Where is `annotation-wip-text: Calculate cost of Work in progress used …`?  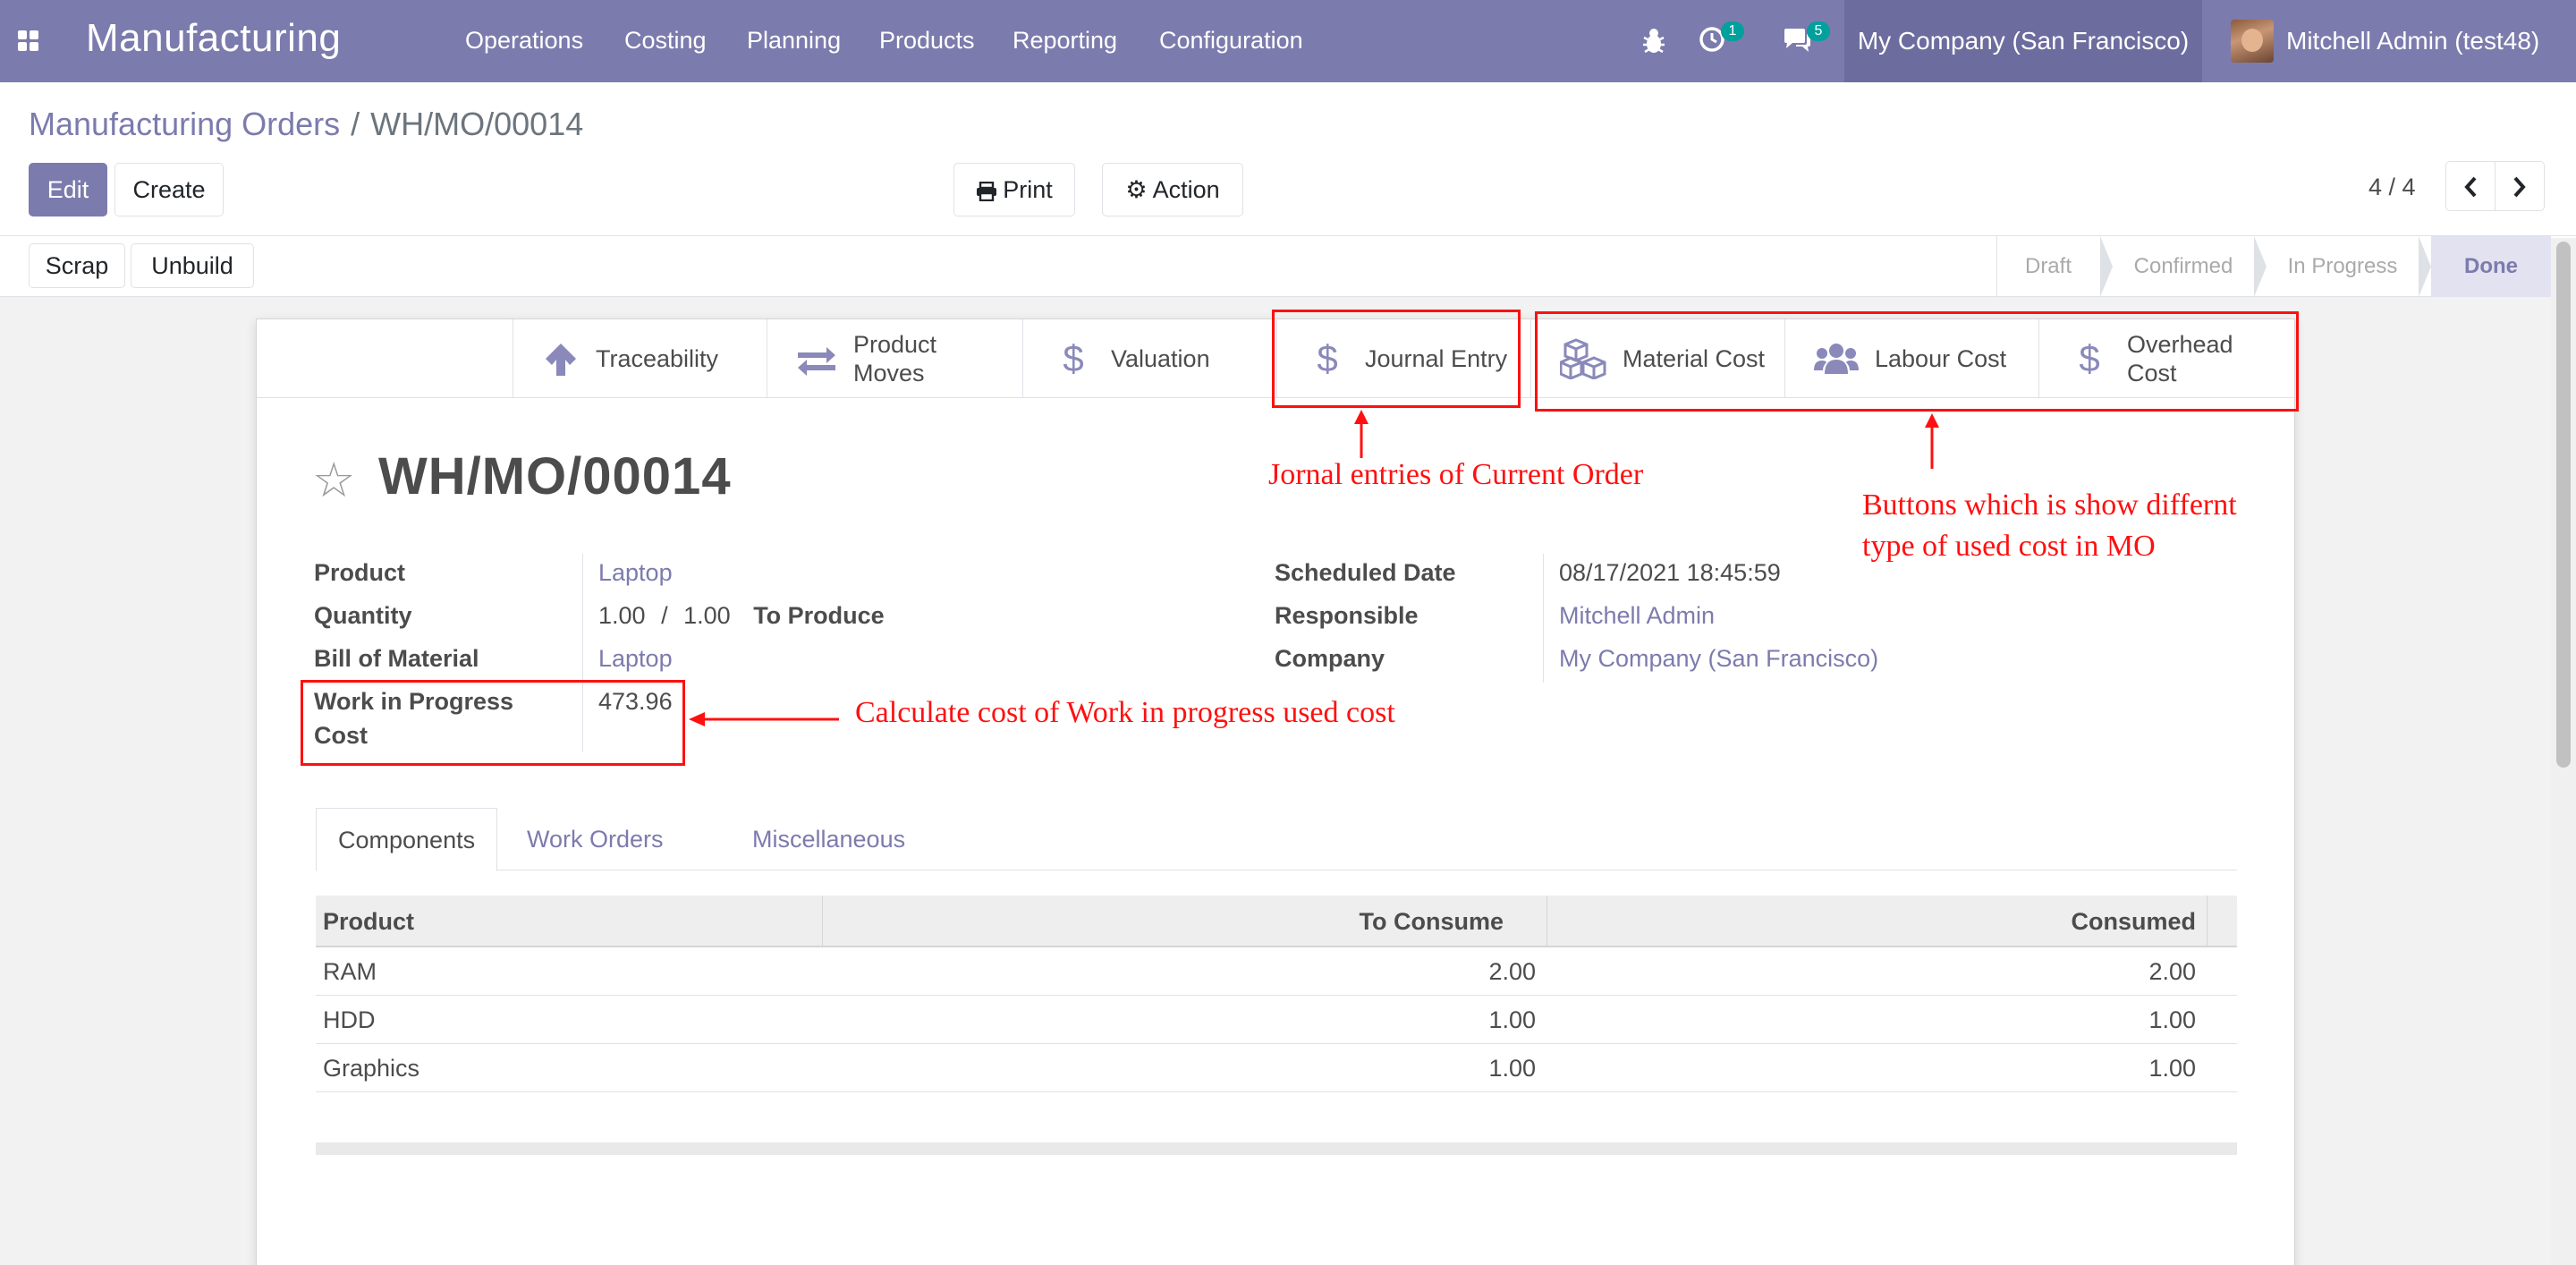
annotation-wip-text: Calculate cost of Work in progress used … is located at coordinates (1125, 712).